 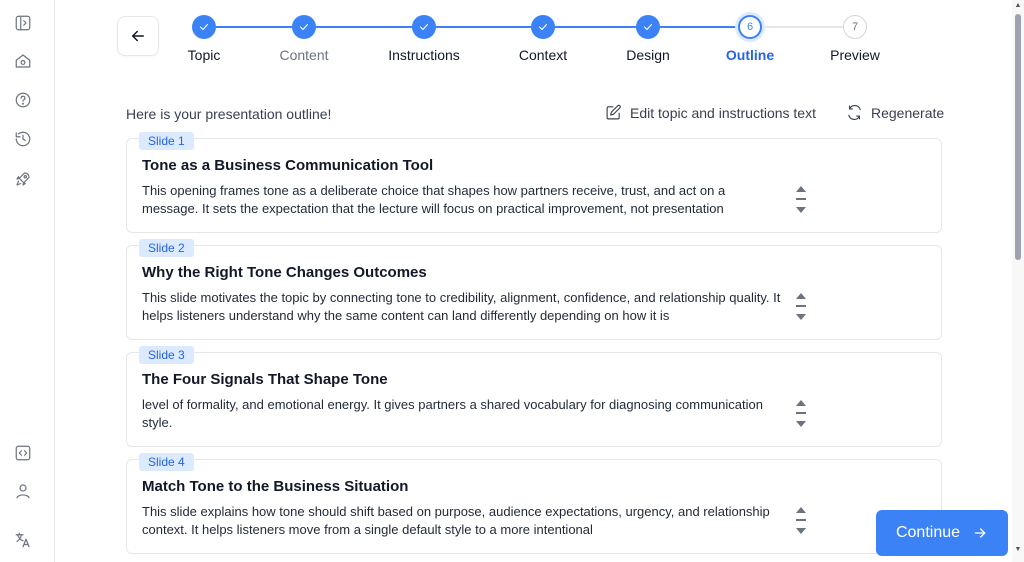 What do you see at coordinates (166, 462) in the screenshot?
I see `slide-badge: Slide 4` at bounding box center [166, 462].